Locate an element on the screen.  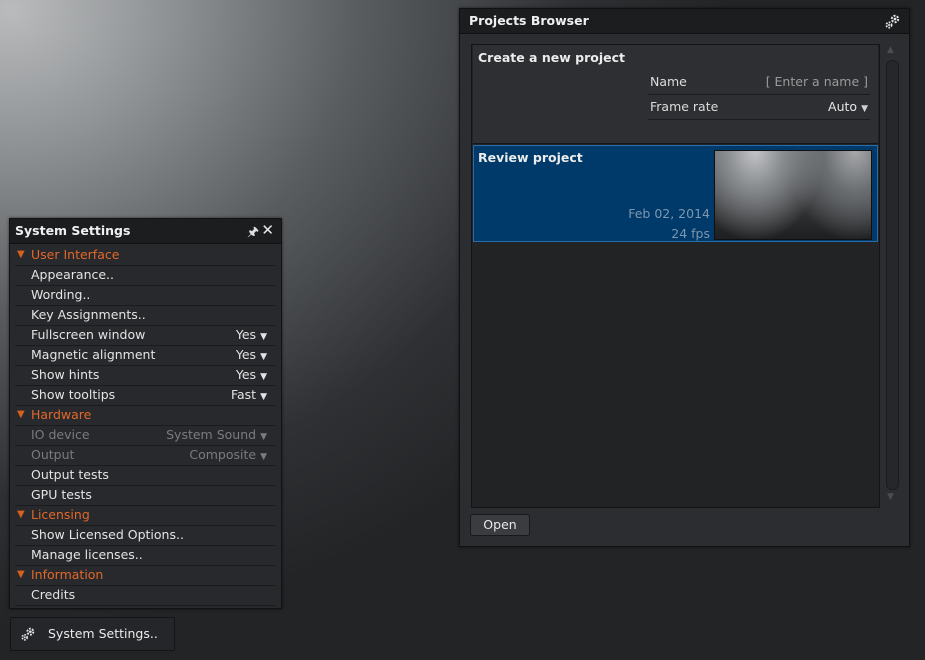
settings-value: Composite is located at coordinates (223, 454).